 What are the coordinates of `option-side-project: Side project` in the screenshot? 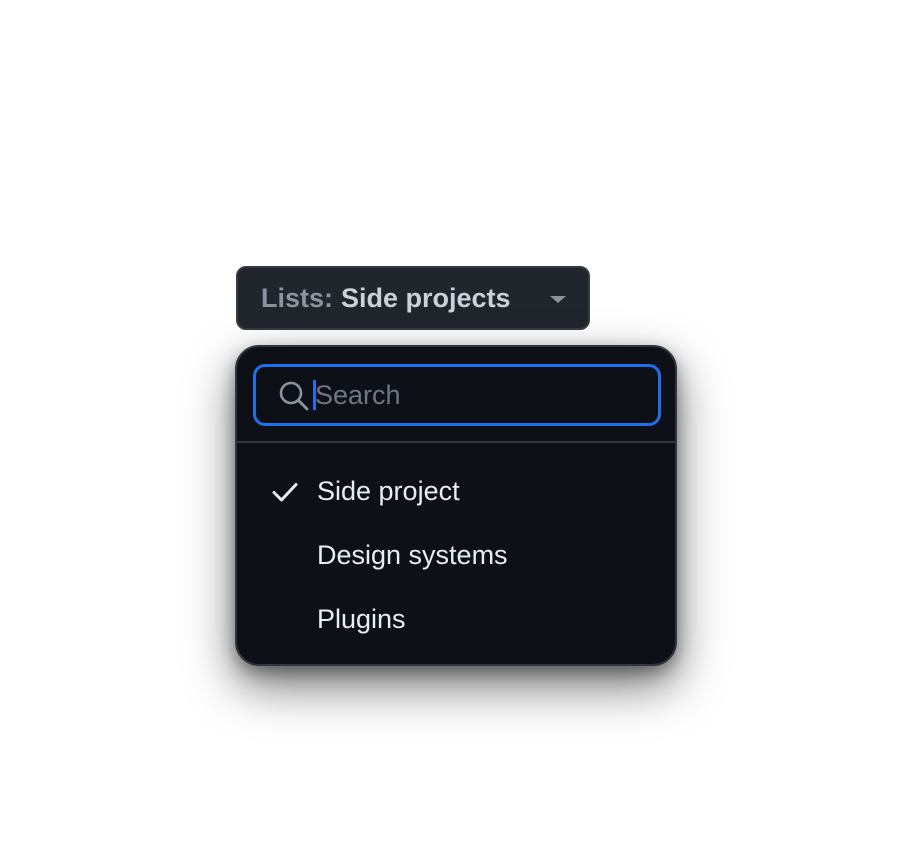 It's located at (456, 491).